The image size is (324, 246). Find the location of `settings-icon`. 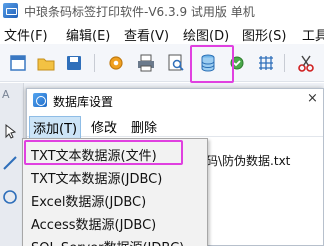

settings-icon is located at coordinates (116, 63).